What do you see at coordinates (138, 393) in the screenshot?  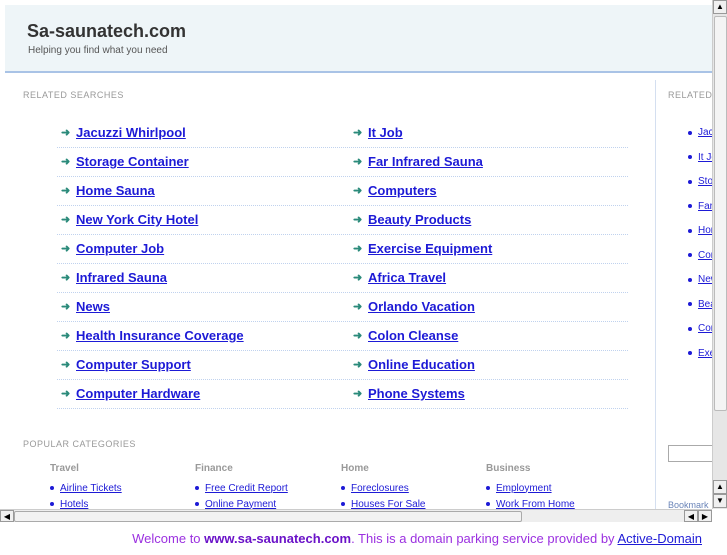 I see `related-search-link: Computer Hardware` at bounding box center [138, 393].